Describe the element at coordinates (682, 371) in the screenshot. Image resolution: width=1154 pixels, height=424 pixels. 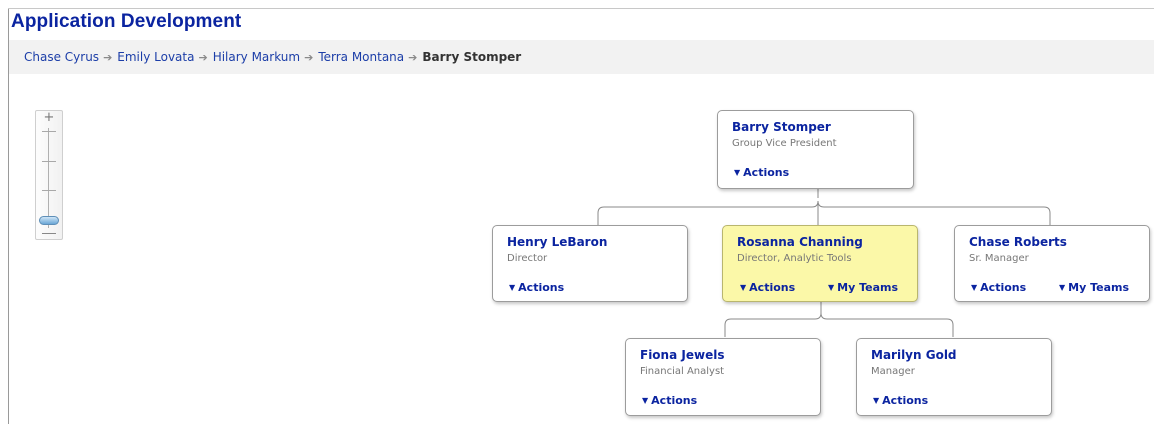
I see `person-title: Financial Analyst` at that location.